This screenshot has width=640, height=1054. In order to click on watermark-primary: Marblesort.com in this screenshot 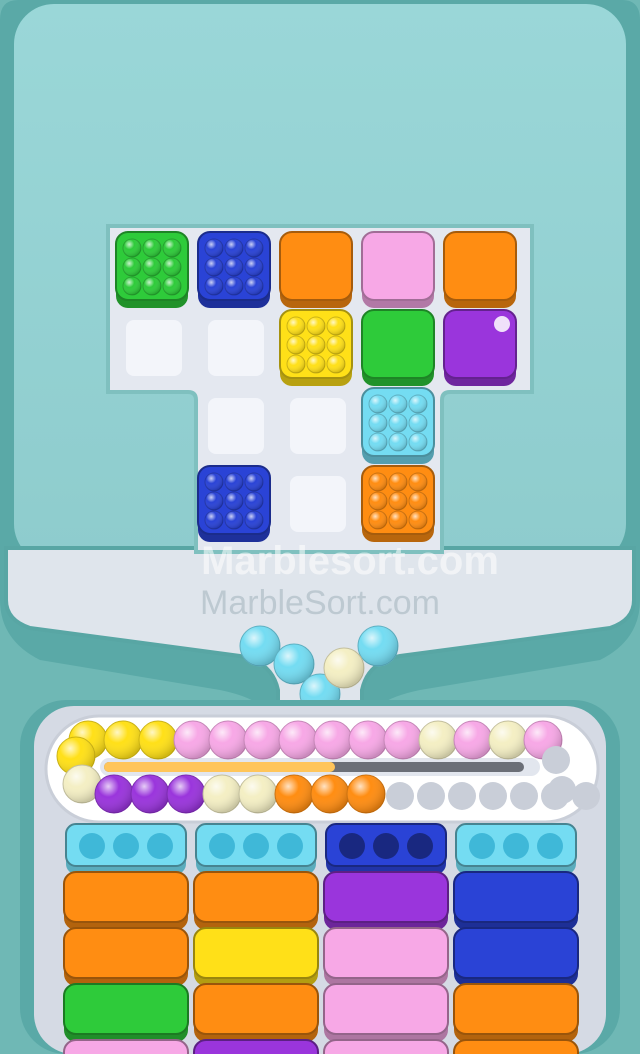, I will do `click(350, 561)`.